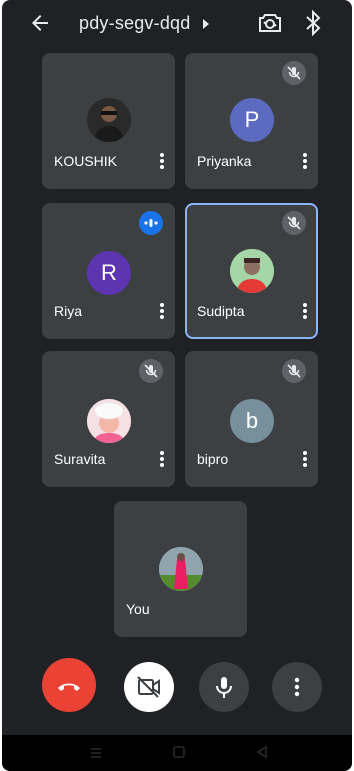  What do you see at coordinates (213, 459) in the screenshot?
I see `participant-name: bipro` at bounding box center [213, 459].